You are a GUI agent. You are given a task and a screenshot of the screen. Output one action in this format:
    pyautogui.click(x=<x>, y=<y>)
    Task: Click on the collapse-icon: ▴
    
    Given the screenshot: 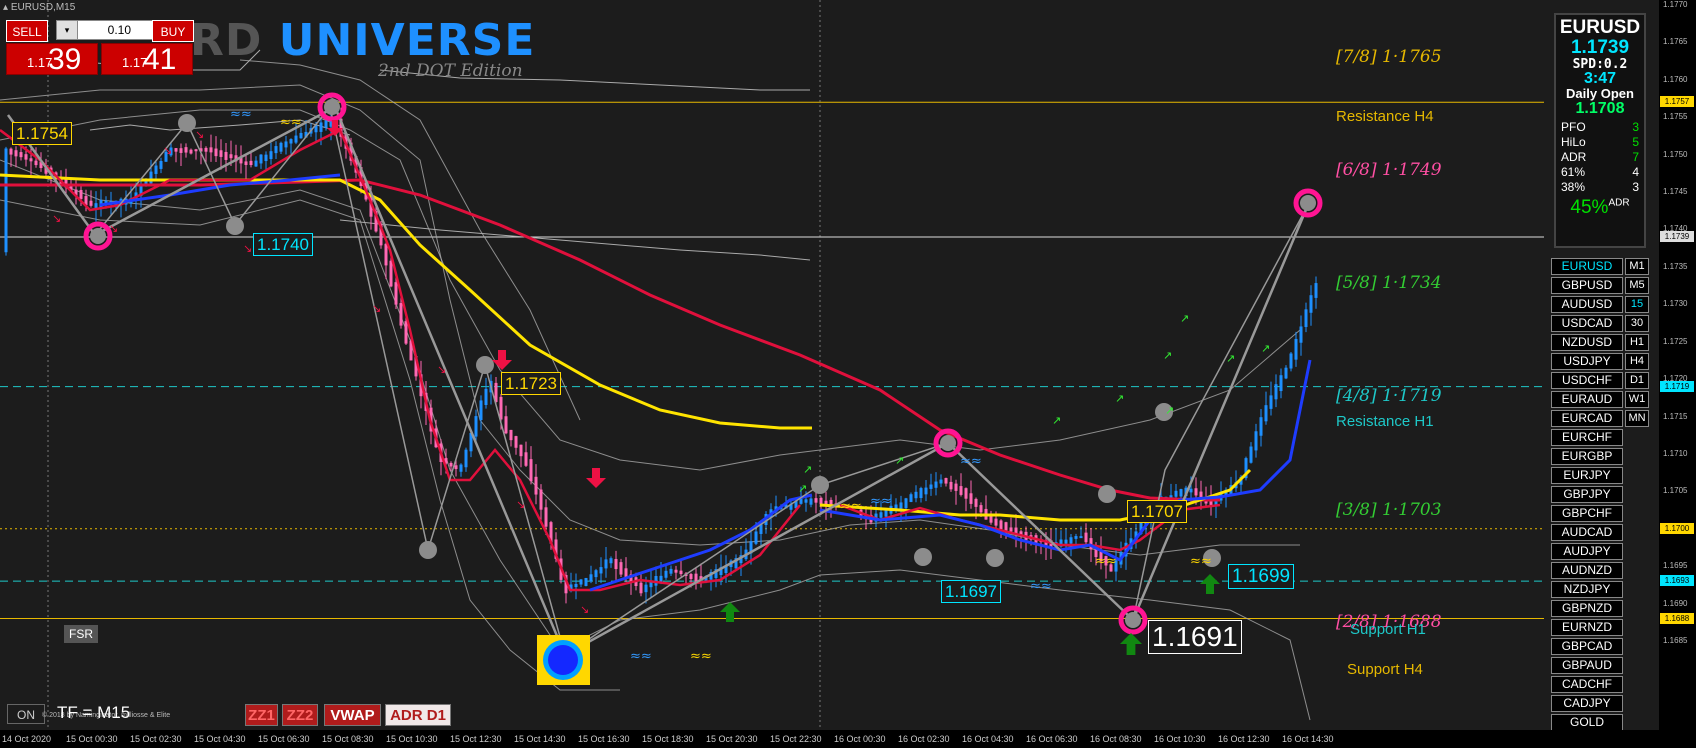 What is the action you would take?
    pyautogui.click(x=5, y=7)
    